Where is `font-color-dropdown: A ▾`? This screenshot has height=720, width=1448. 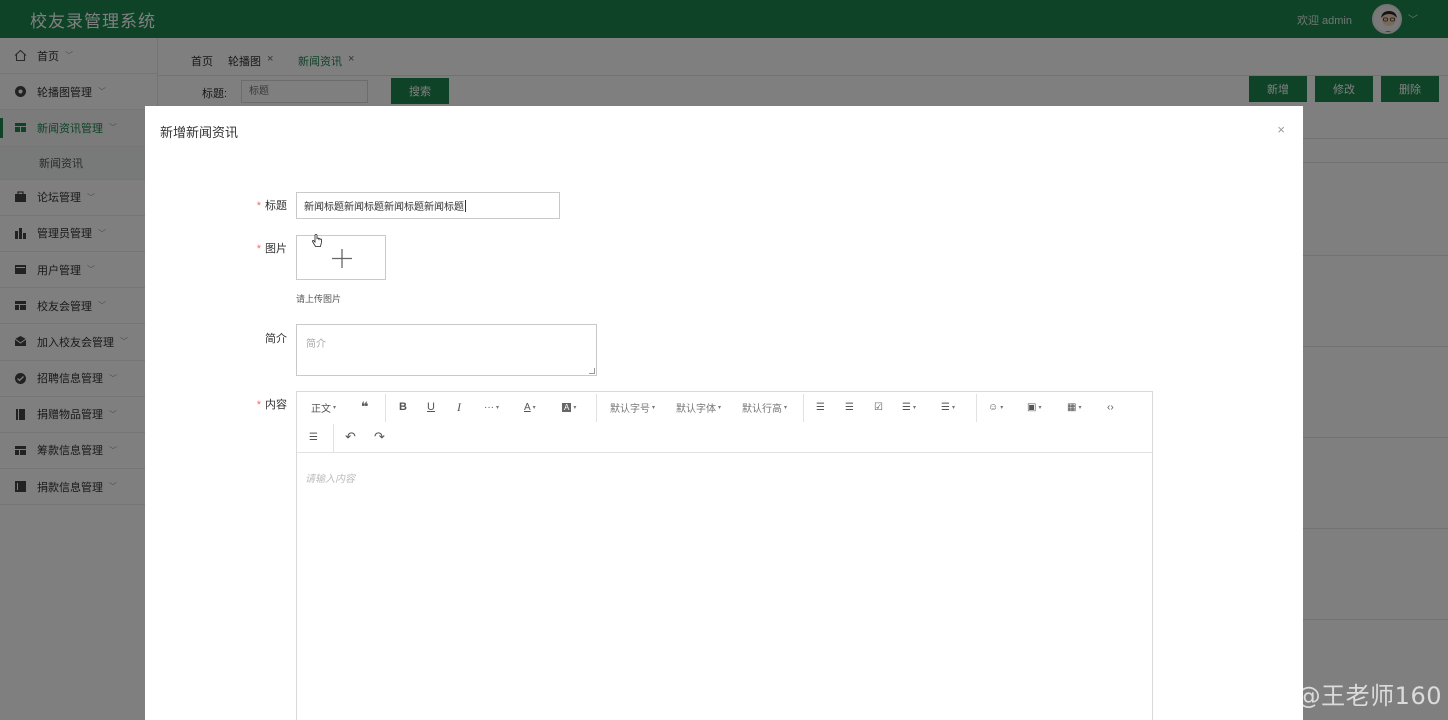
font-color-dropdown: A ▾ is located at coordinates (530, 407).